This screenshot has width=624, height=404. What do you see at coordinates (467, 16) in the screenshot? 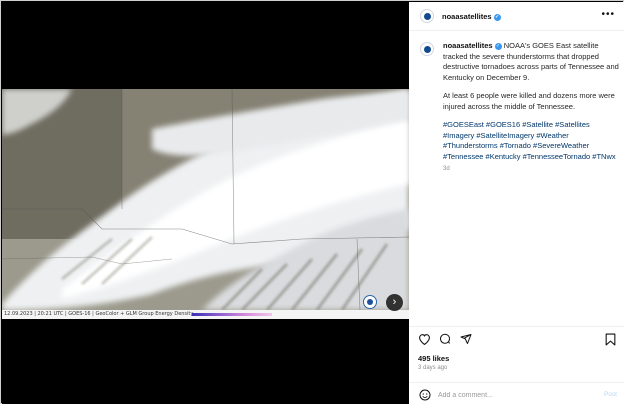
I see `username-text: noaasatellites` at bounding box center [467, 16].